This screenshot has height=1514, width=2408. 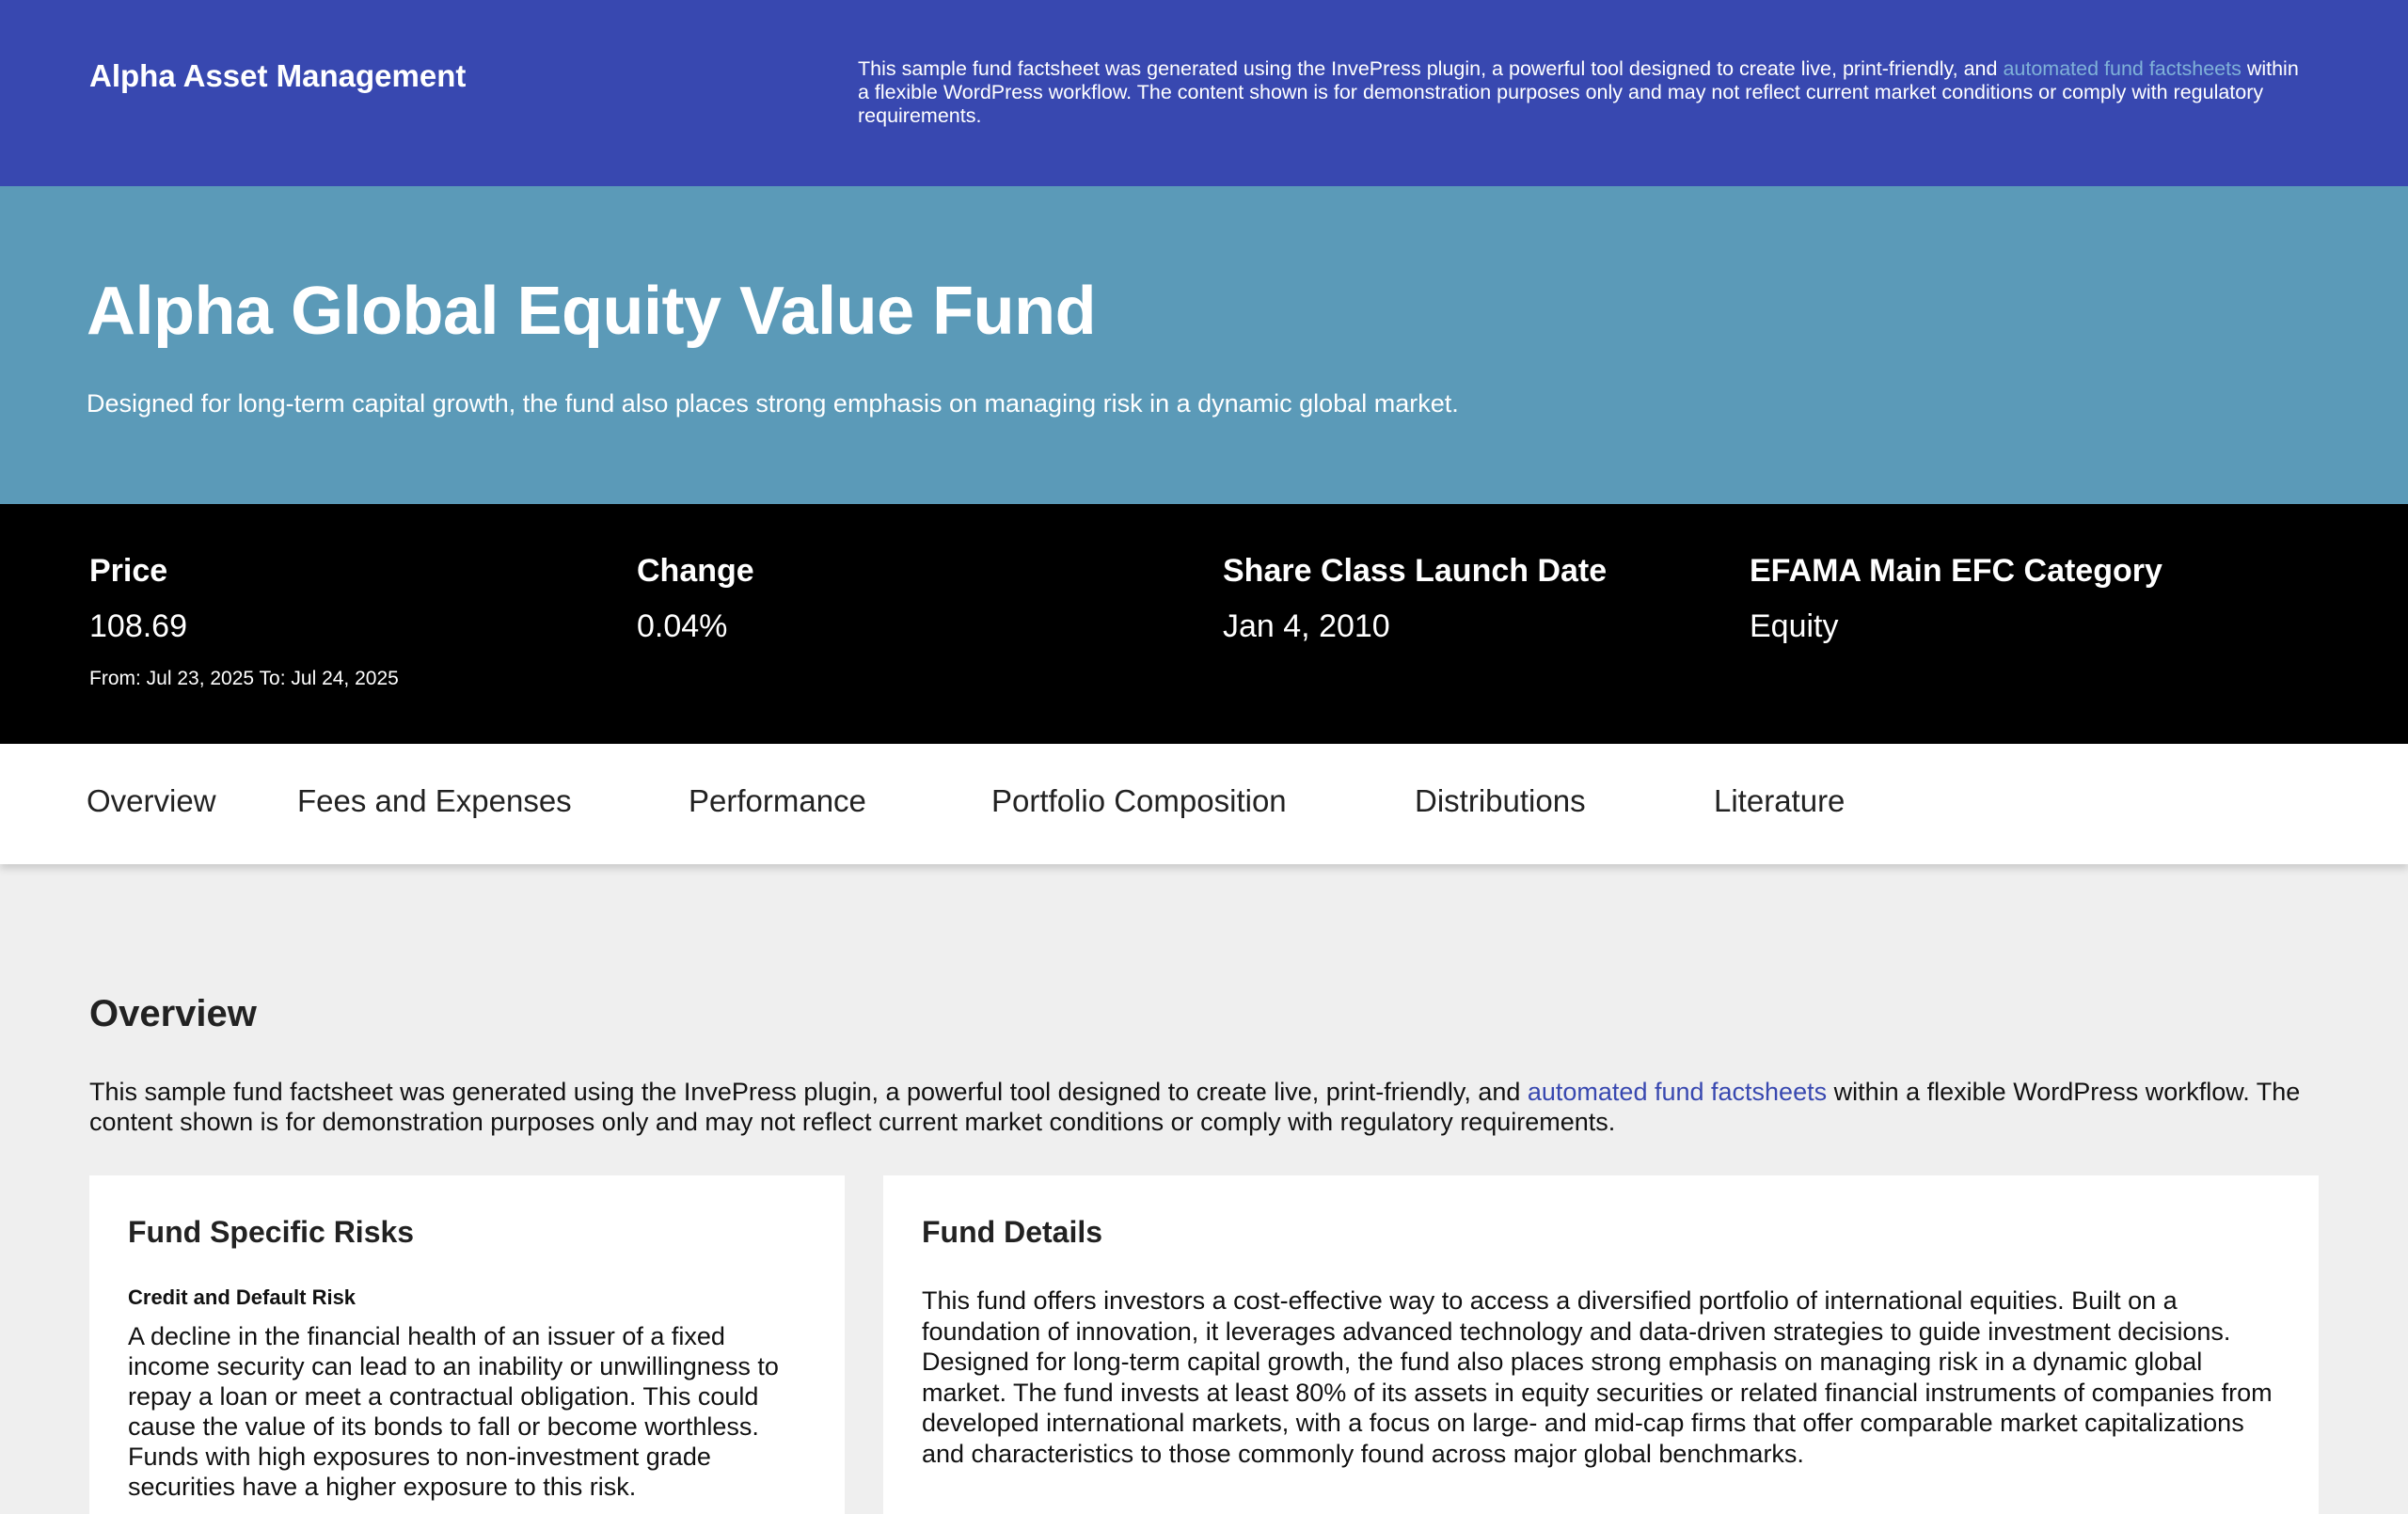 What do you see at coordinates (244, 678) in the screenshot?
I see `price-date-range: From: Jul 23, 2025 To: Jul 24, 2025` at bounding box center [244, 678].